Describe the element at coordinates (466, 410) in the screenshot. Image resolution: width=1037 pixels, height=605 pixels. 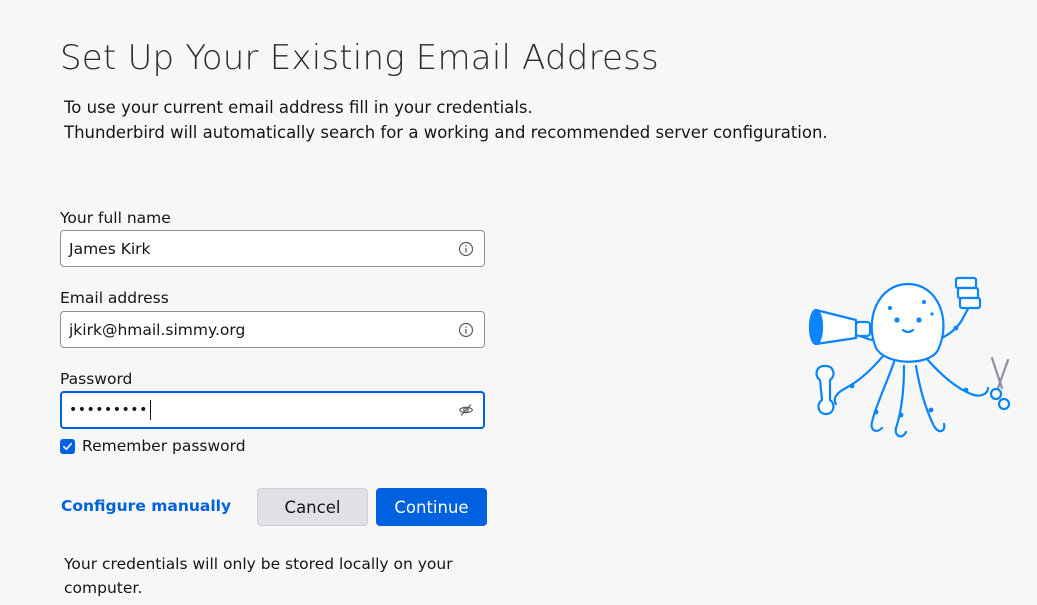
I see `eye-hidden-icon` at that location.